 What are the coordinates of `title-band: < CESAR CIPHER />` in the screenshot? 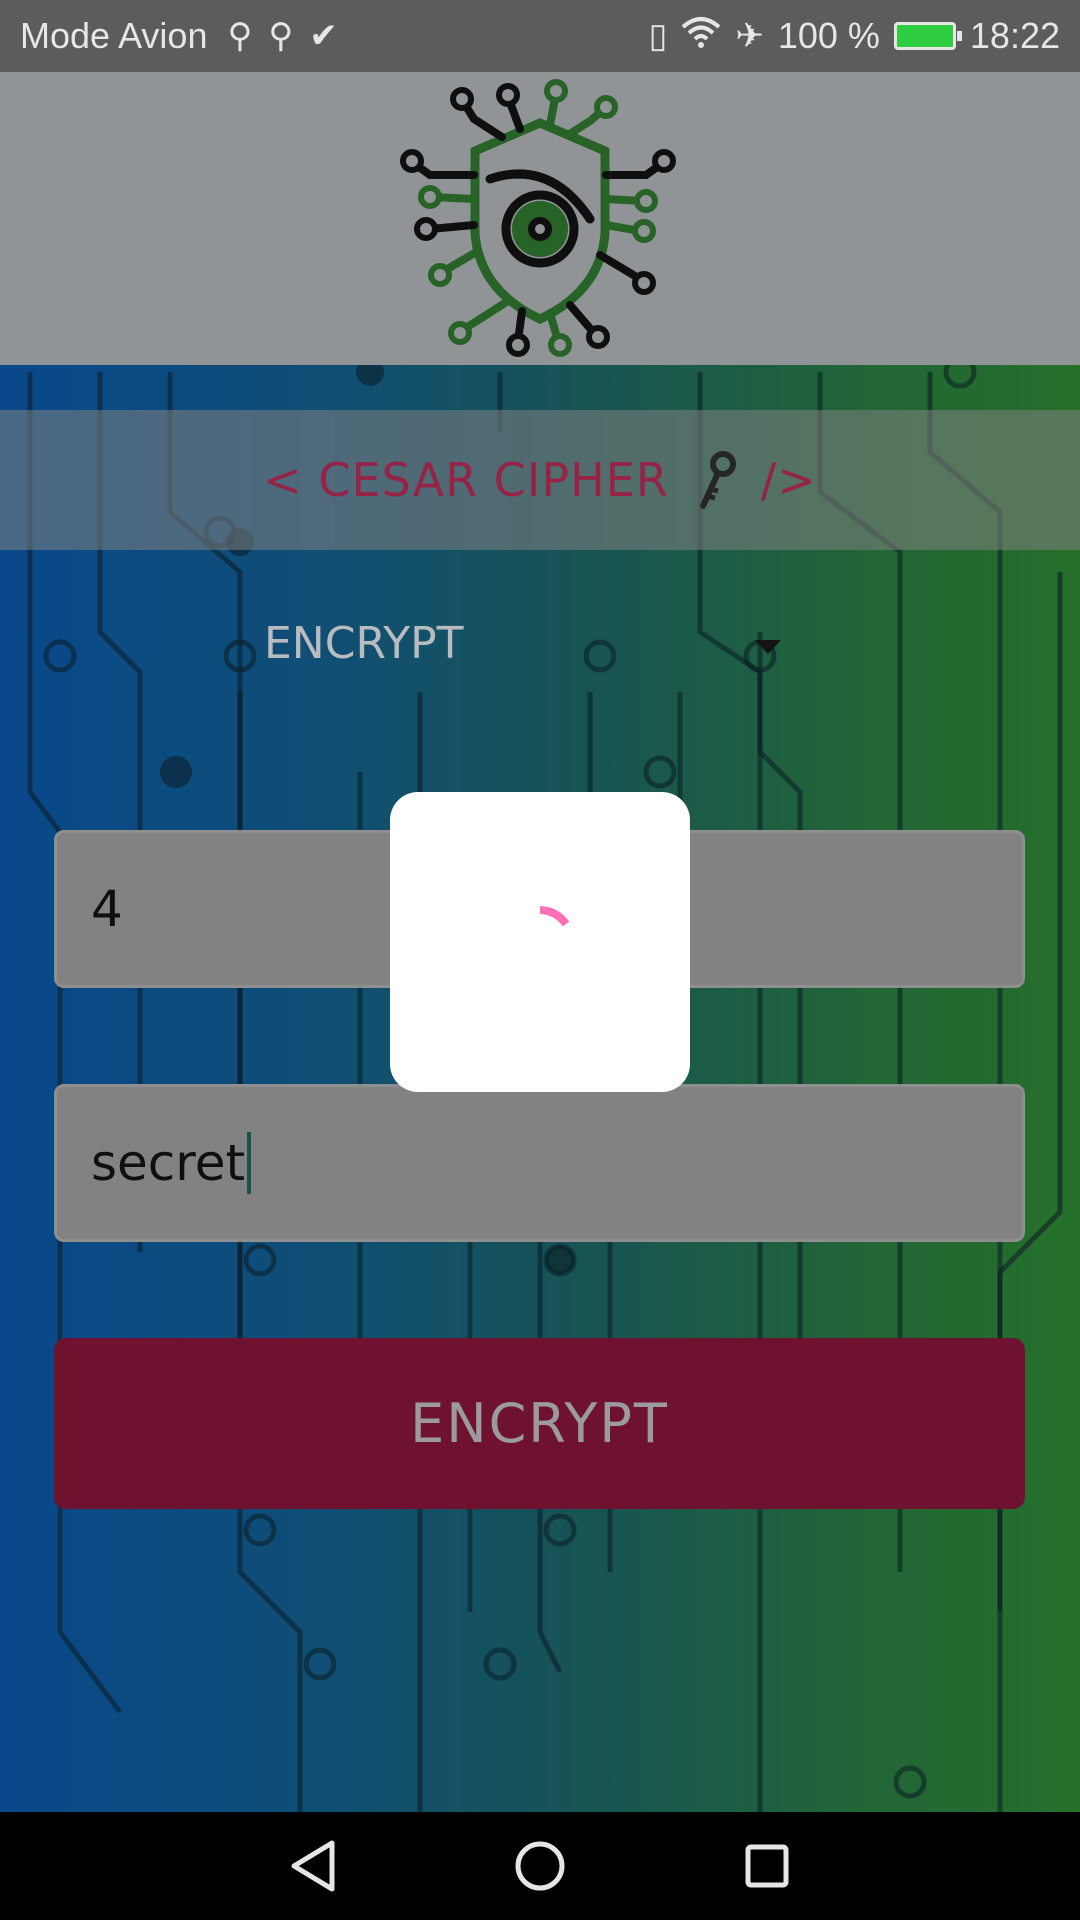 It's located at (540, 480).